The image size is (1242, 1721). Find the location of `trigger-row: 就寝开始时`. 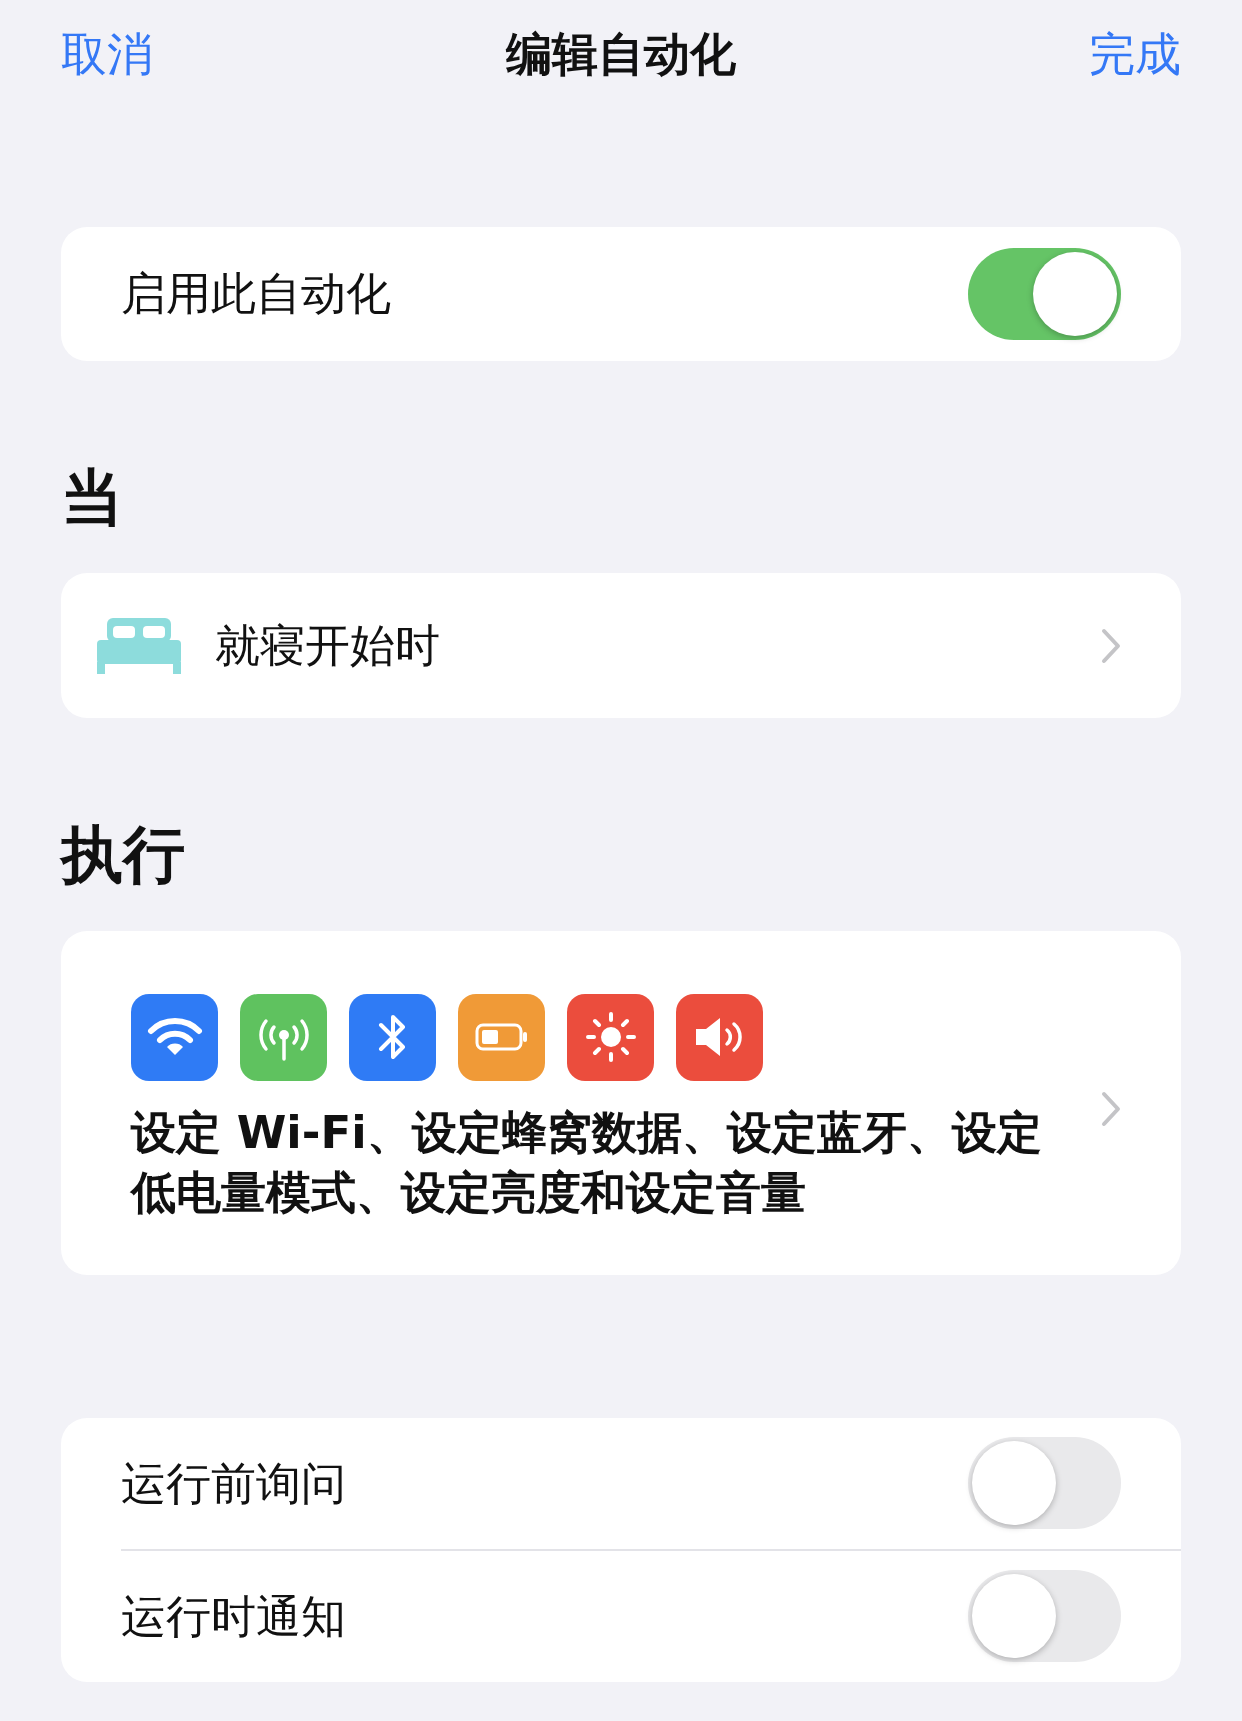

trigger-row: 就寝开始时 is located at coordinates (621, 646).